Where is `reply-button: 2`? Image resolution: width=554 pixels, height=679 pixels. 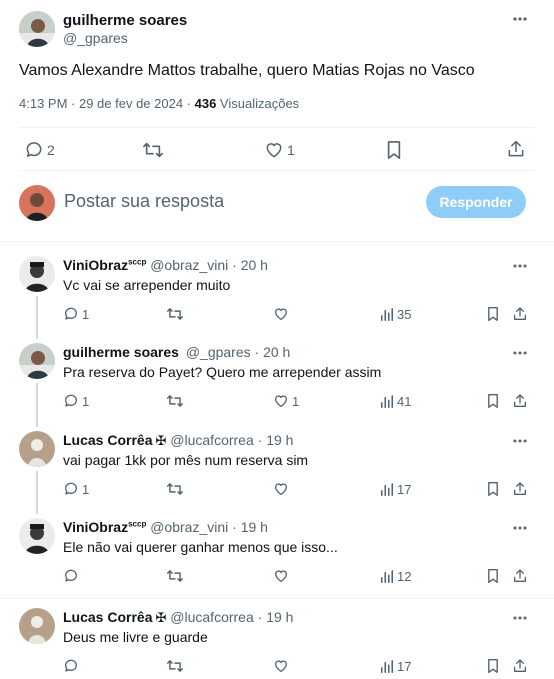
reply-button: 2 is located at coordinates (39, 150).